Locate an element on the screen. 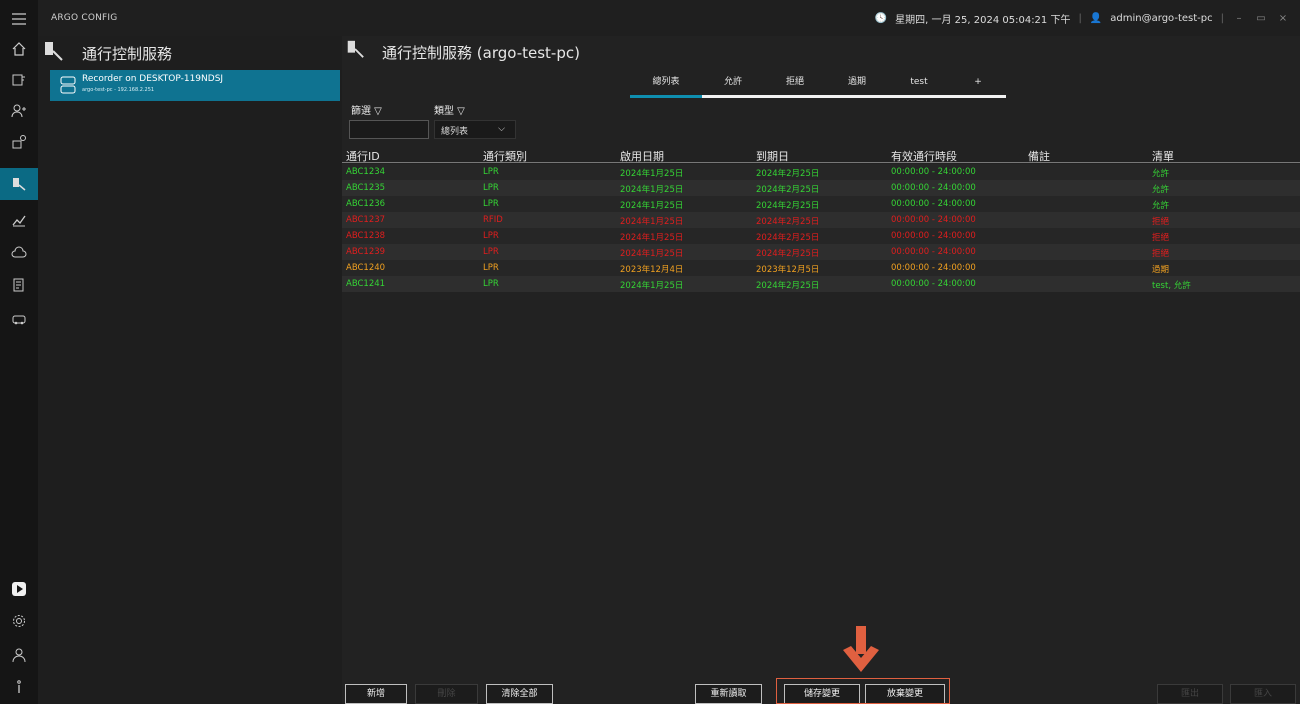 The height and width of the screenshot is (704, 1300). export-button: 匯出 is located at coordinates (1190, 694).